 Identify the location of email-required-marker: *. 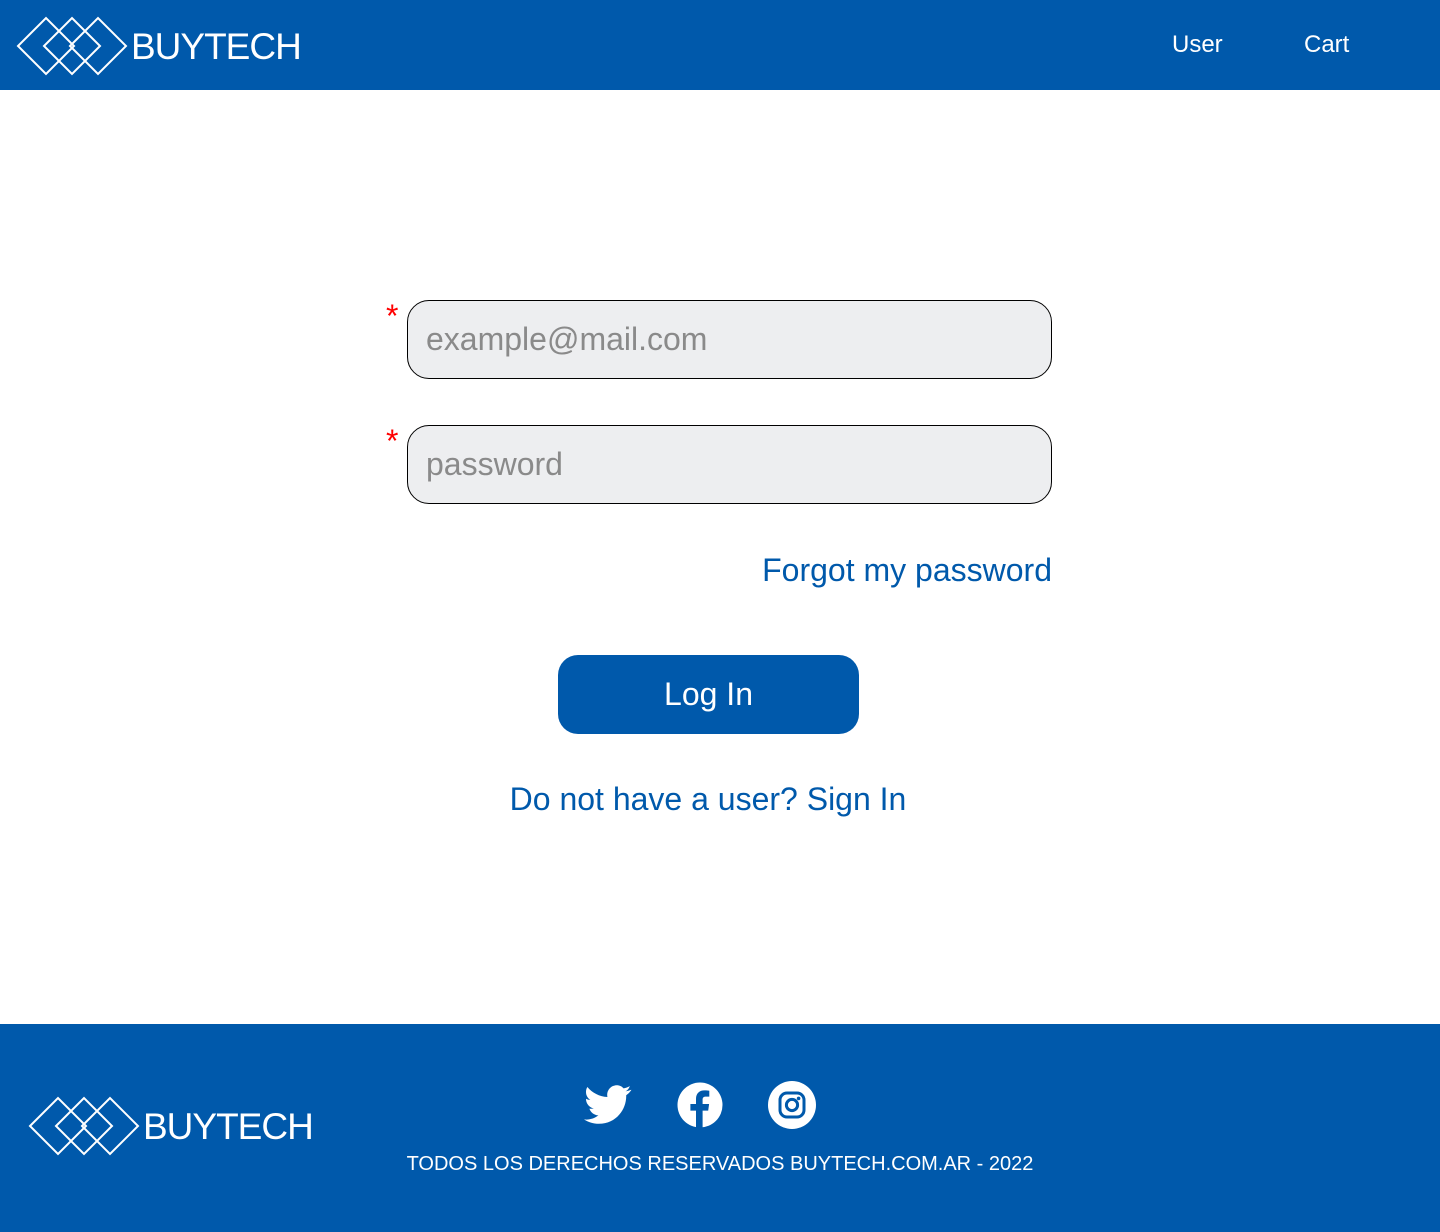
(392, 316).